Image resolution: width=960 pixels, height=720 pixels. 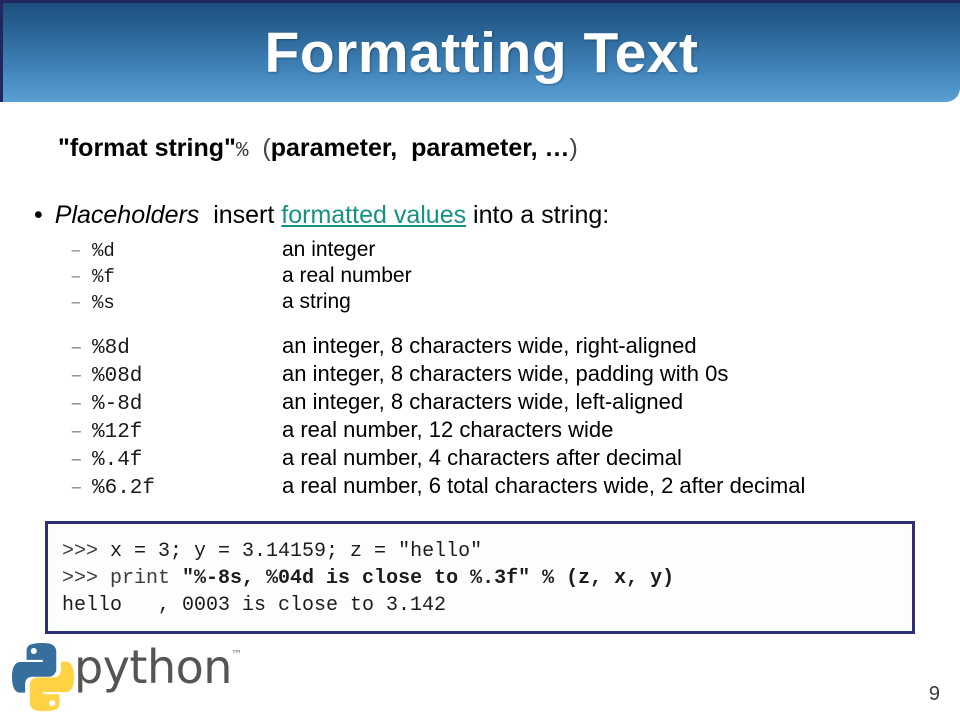 What do you see at coordinates (111, 348) in the screenshot?
I see `placeholder-code: %8d` at bounding box center [111, 348].